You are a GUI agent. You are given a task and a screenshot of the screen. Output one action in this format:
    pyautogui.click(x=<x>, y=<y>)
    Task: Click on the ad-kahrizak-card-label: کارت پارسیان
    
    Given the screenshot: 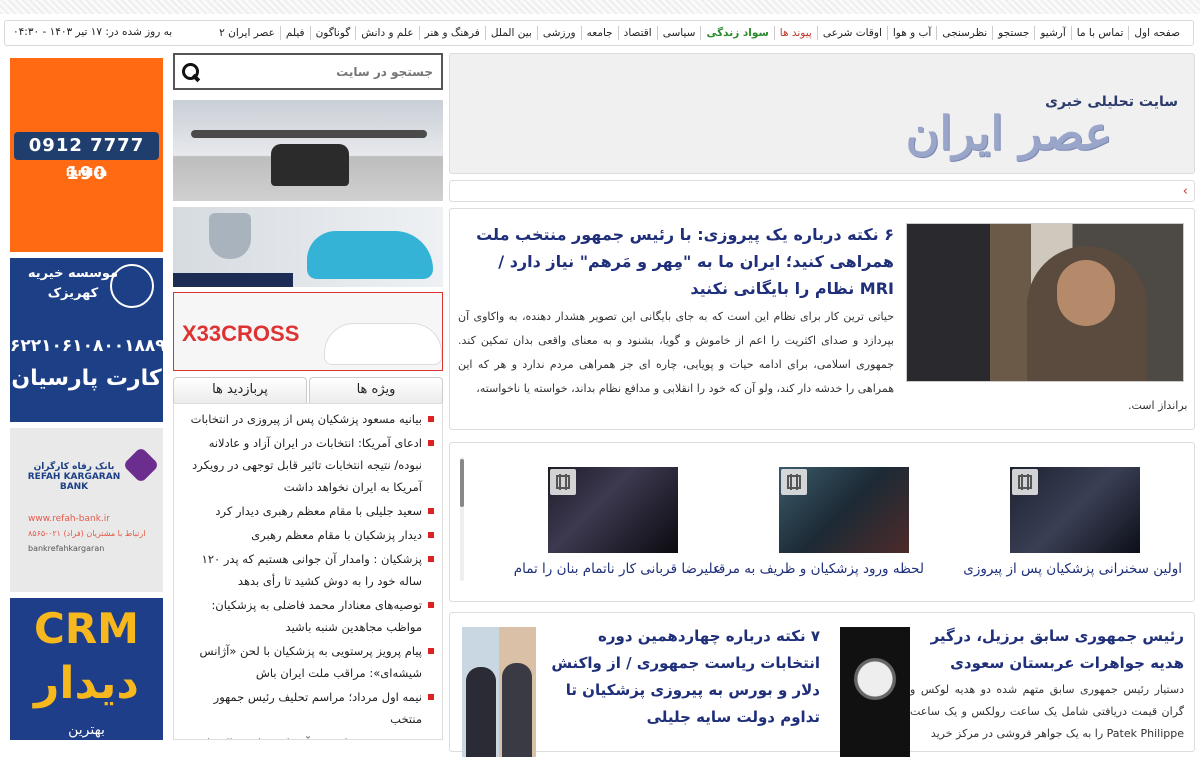 What is the action you would take?
    pyautogui.click(x=86, y=378)
    